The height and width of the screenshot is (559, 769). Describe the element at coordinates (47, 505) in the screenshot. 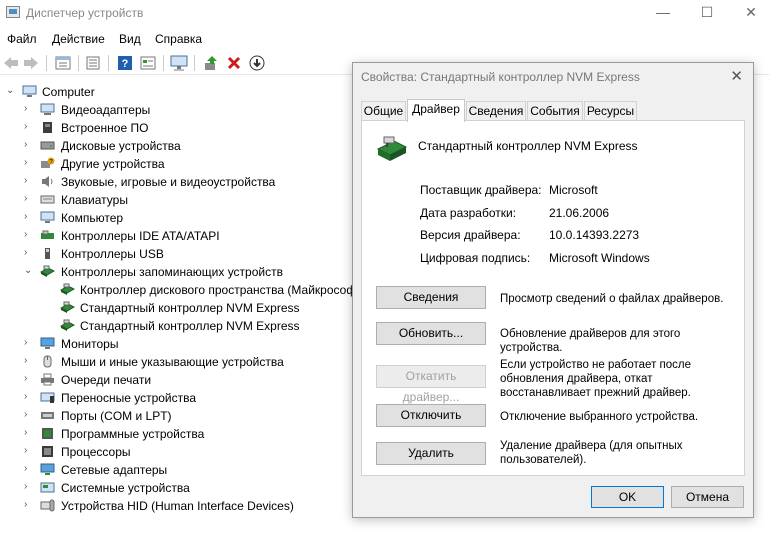

I see `hid-icon` at that location.